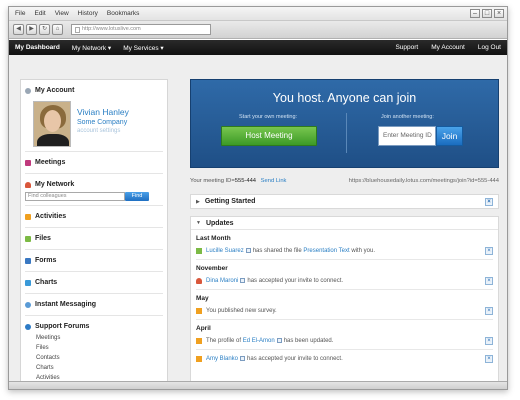  Describe the element at coordinates (43, 238) in the screenshot. I see `sidebar-item-label: Files` at that location.